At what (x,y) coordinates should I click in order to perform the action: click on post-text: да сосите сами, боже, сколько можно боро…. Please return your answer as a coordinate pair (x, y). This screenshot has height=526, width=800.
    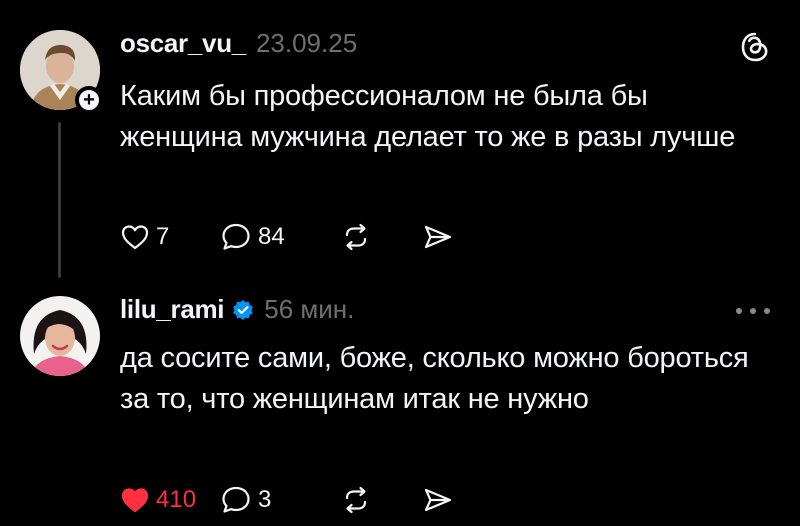
    Looking at the image, I should click on (434, 378).